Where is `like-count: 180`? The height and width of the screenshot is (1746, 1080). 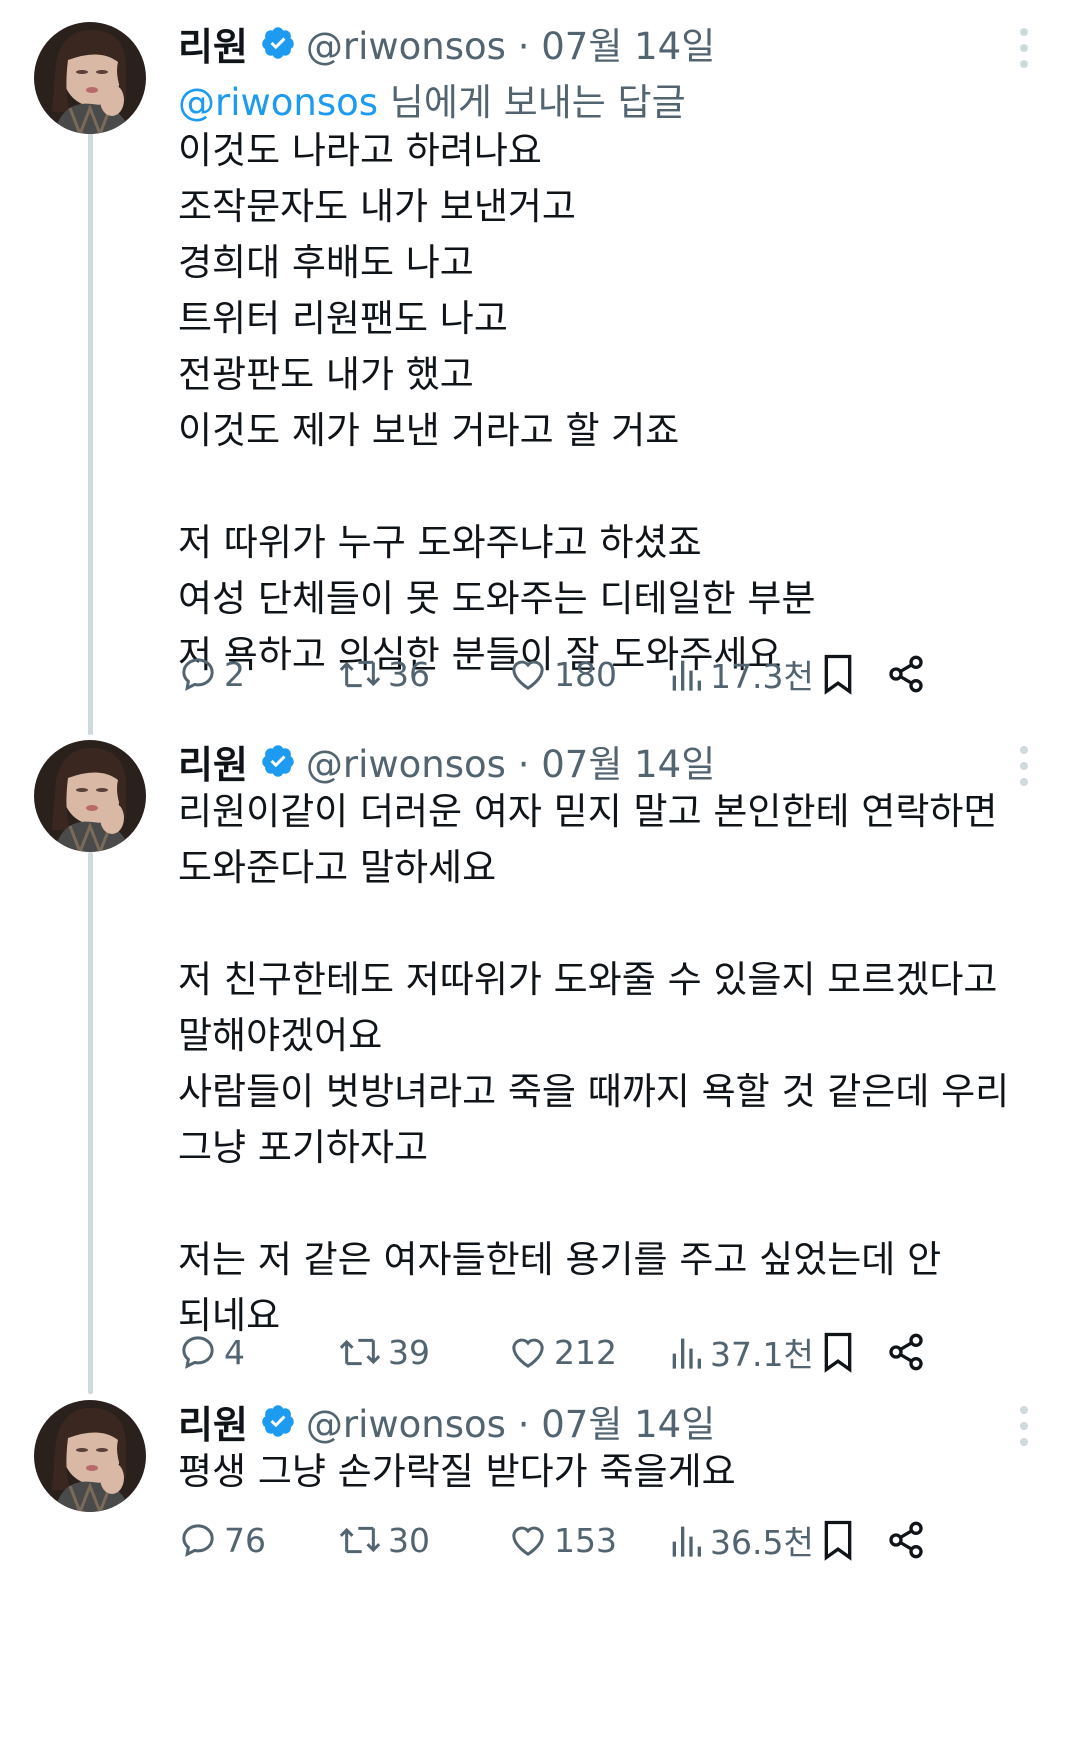 like-count: 180 is located at coordinates (585, 674).